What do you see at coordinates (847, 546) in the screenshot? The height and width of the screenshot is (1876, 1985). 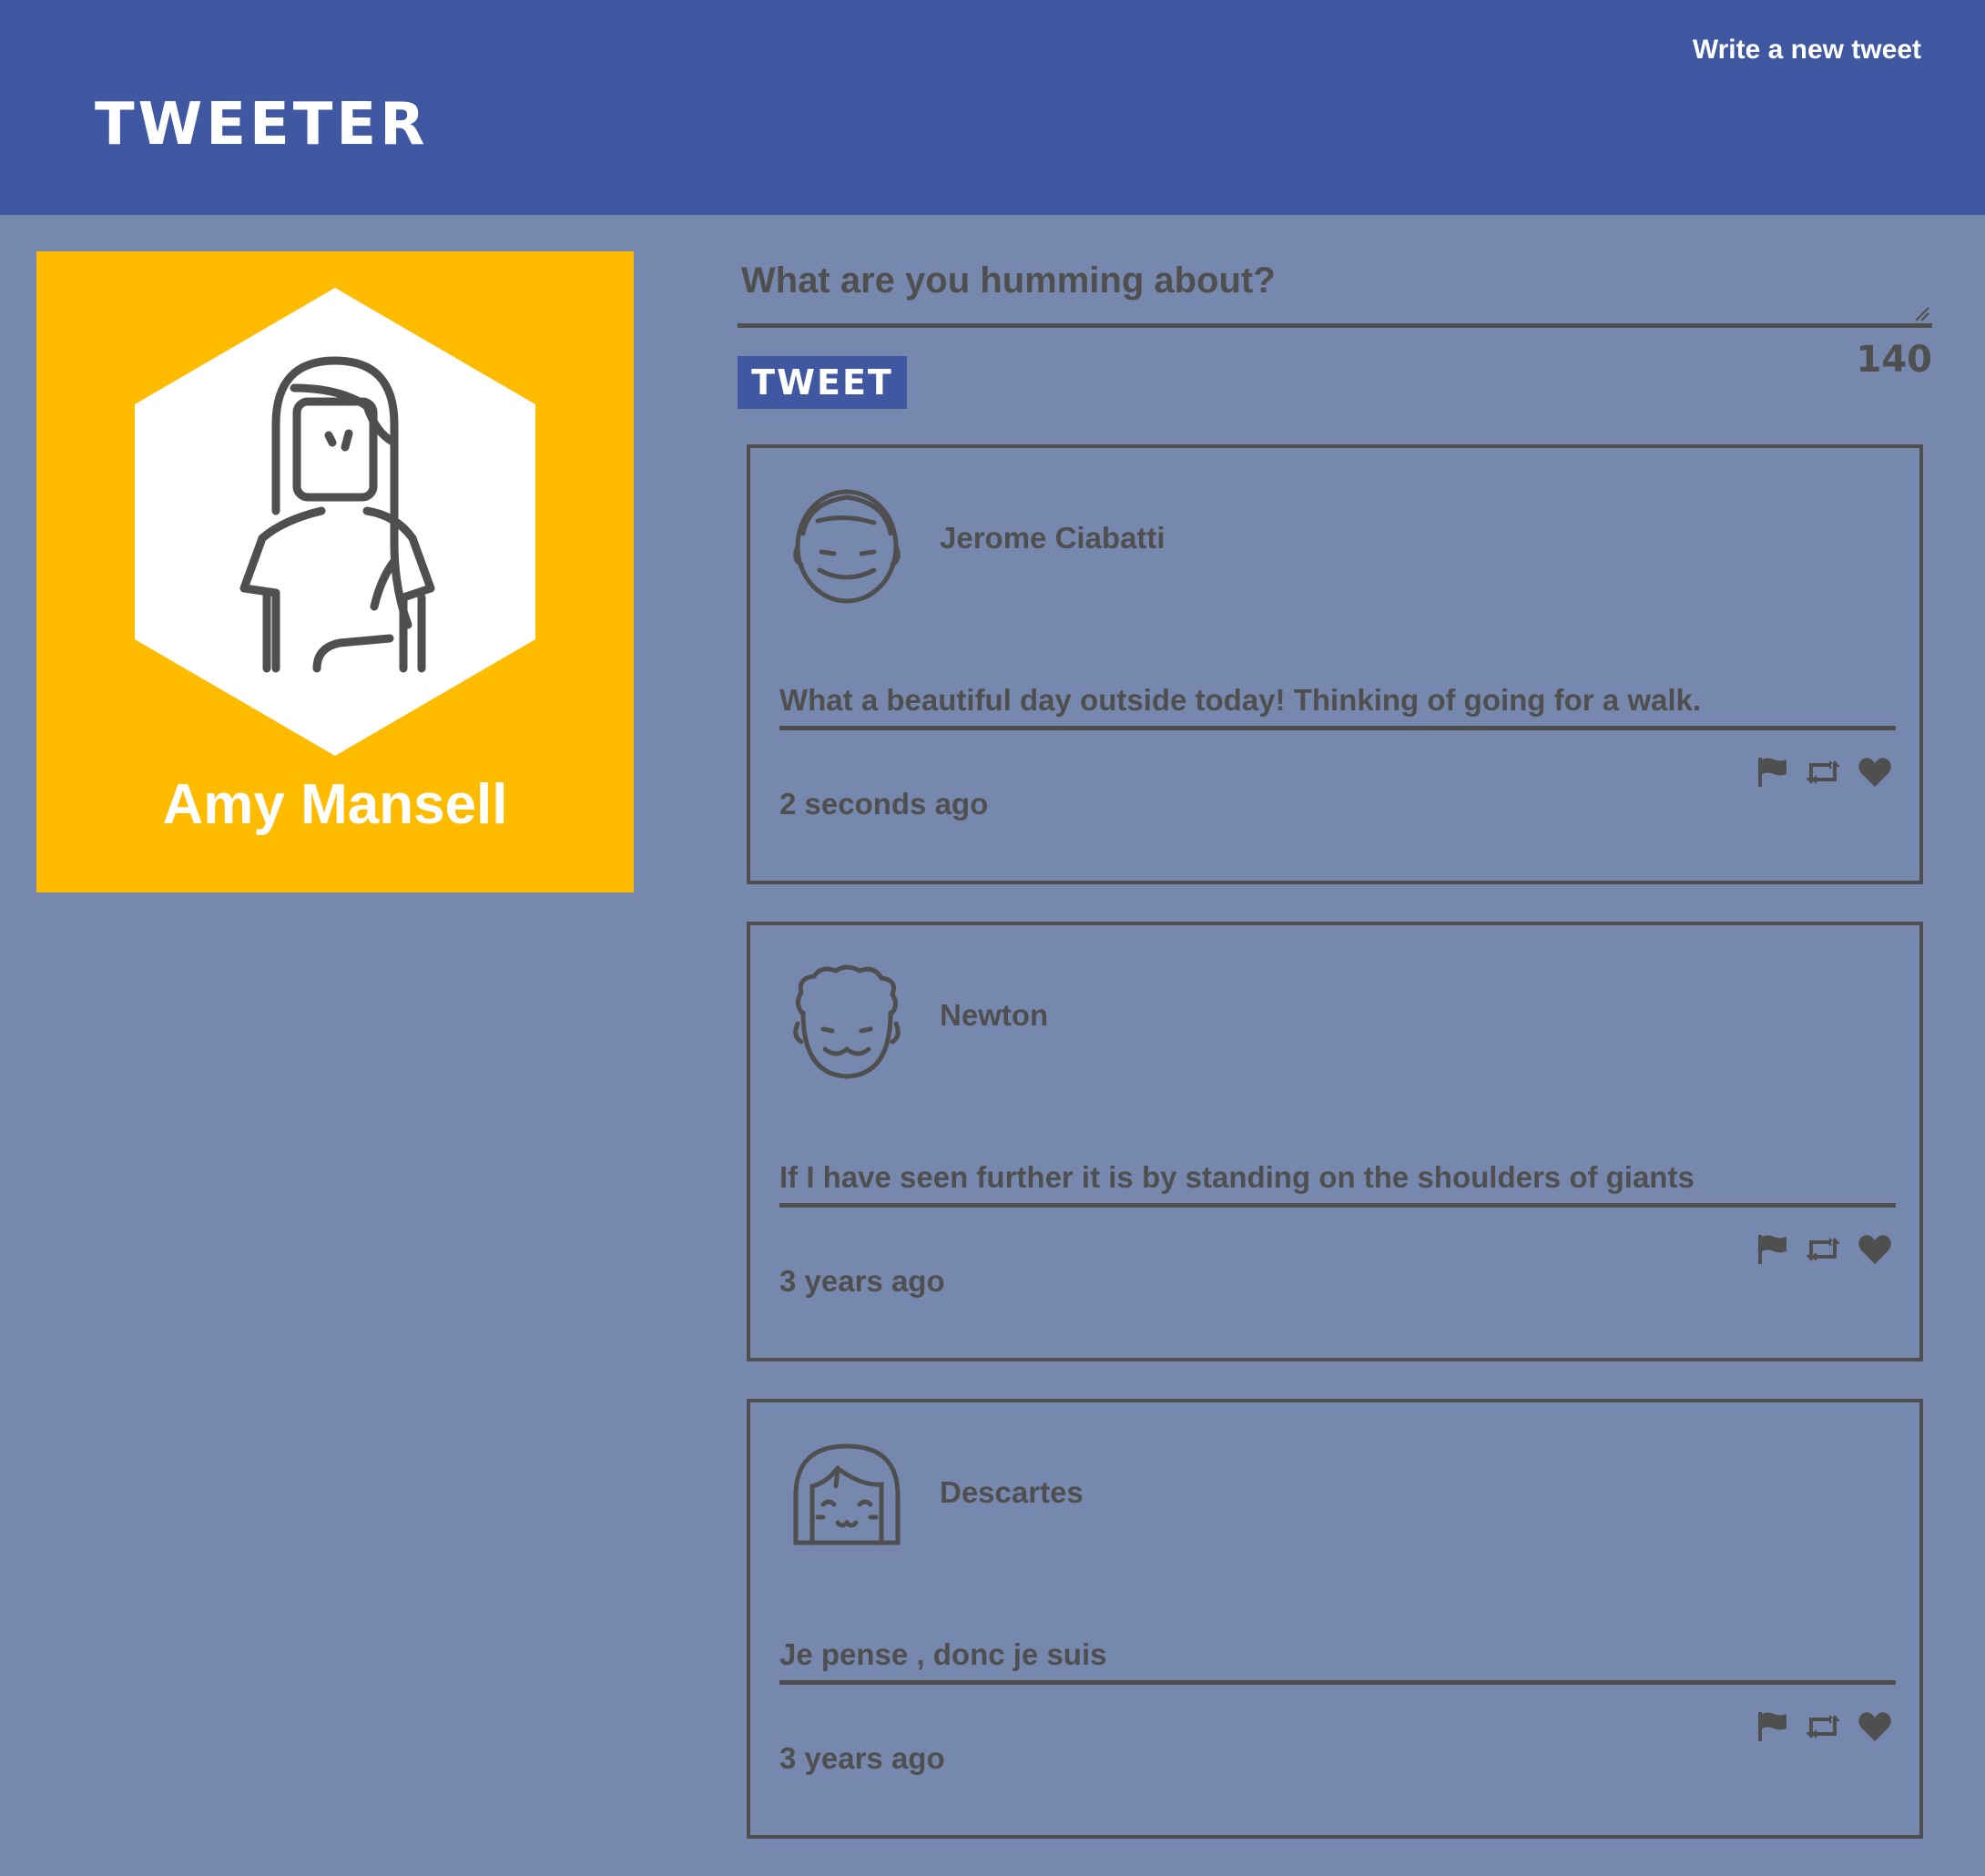 I see `smiling-man-avatar-icon` at bounding box center [847, 546].